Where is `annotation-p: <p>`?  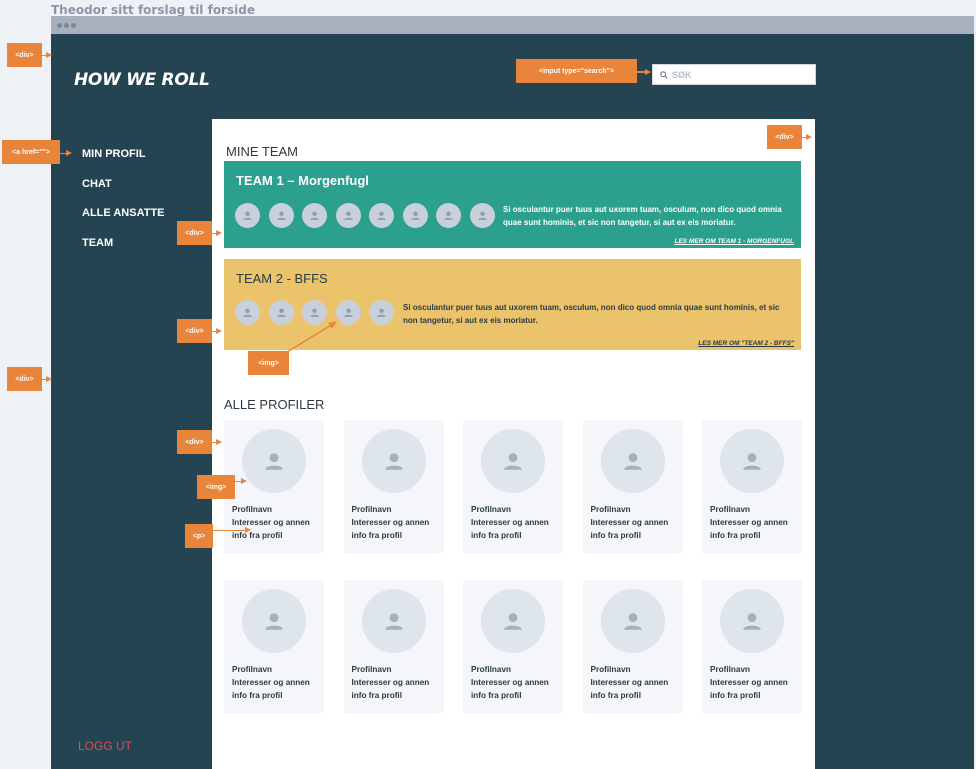
annotation-p: <p> is located at coordinates (199, 536).